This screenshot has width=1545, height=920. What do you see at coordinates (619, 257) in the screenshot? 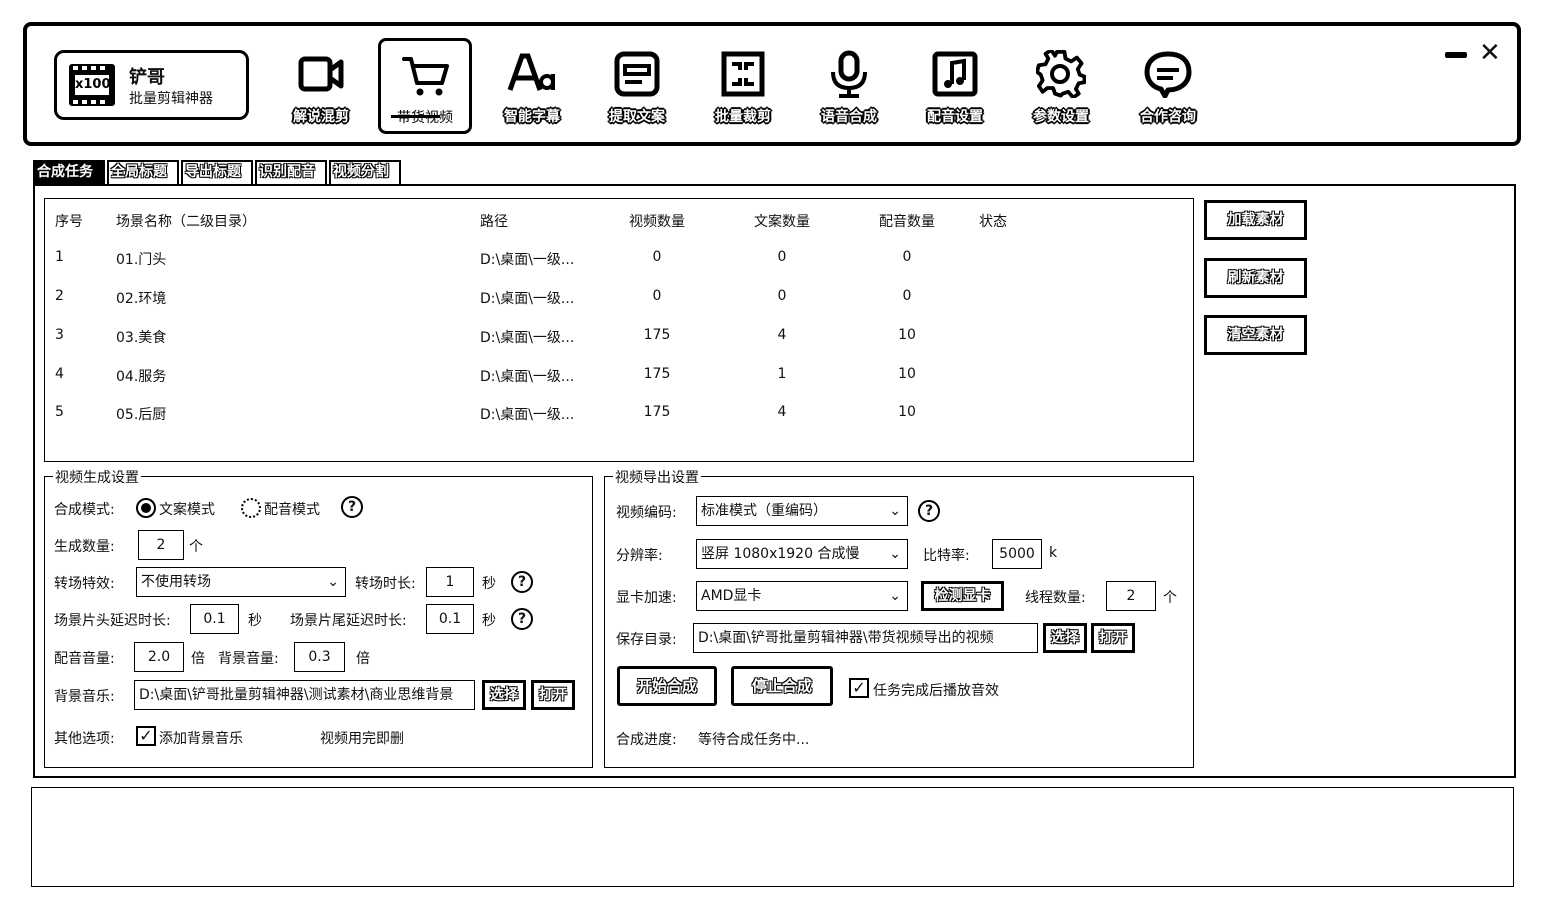
I see `table-row: 1 01.门头 D:\桌面\一级... 0 0 0` at bounding box center [619, 257].